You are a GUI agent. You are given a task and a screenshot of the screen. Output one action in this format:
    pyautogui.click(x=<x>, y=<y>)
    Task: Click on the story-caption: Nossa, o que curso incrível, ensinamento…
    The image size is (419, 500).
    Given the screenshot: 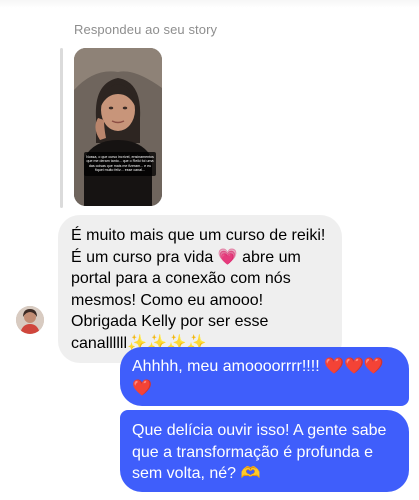 What is the action you would take?
    pyautogui.click(x=120, y=164)
    